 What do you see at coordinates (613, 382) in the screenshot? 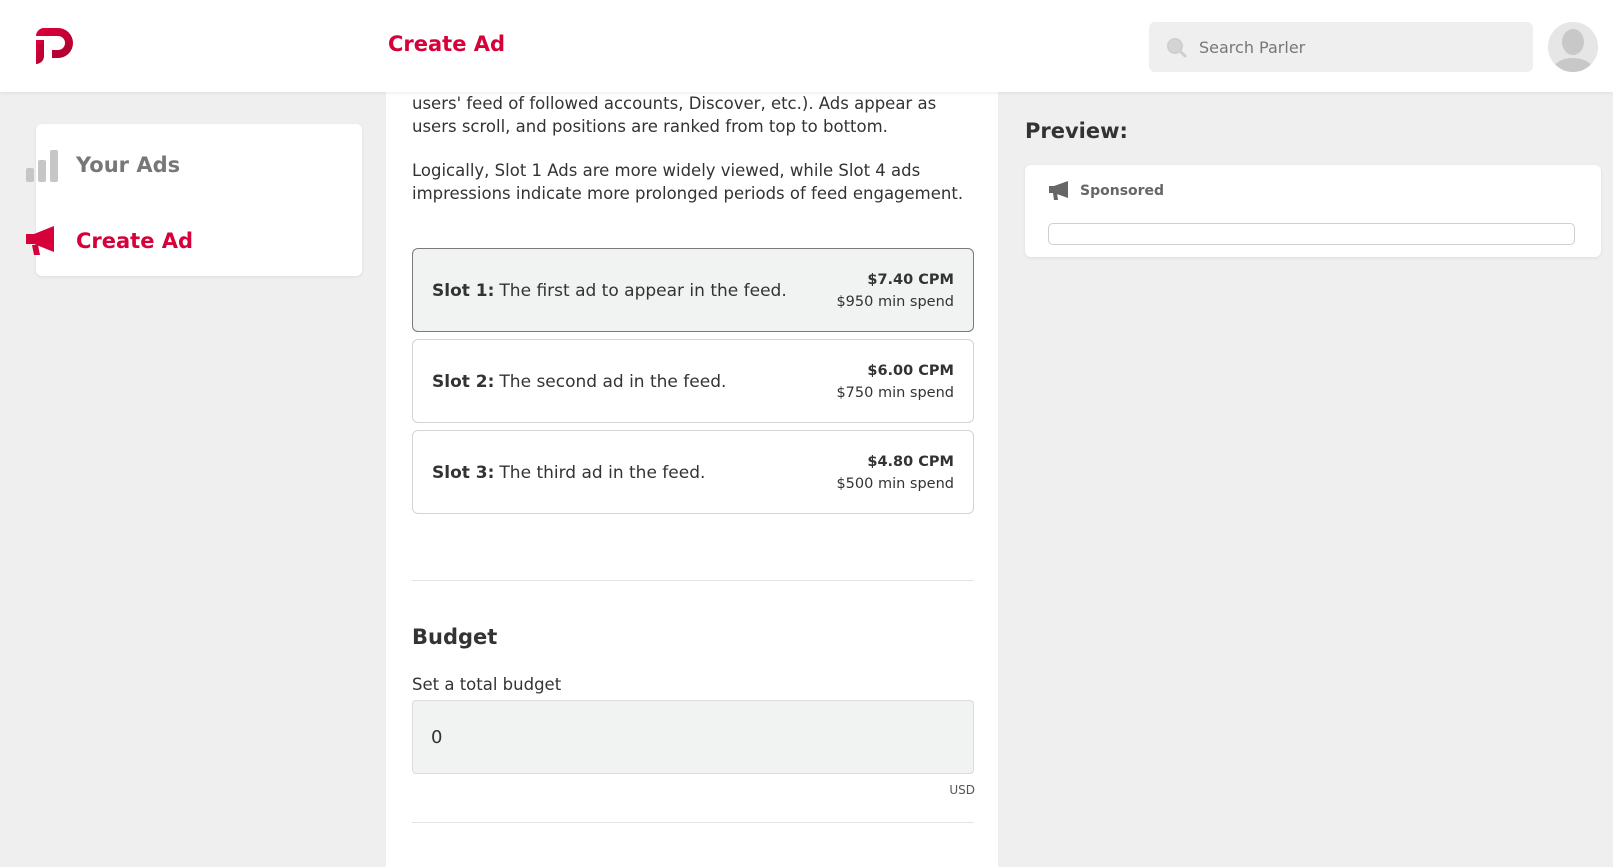
I see `slot-description: The second ad in the feed.` at bounding box center [613, 382].